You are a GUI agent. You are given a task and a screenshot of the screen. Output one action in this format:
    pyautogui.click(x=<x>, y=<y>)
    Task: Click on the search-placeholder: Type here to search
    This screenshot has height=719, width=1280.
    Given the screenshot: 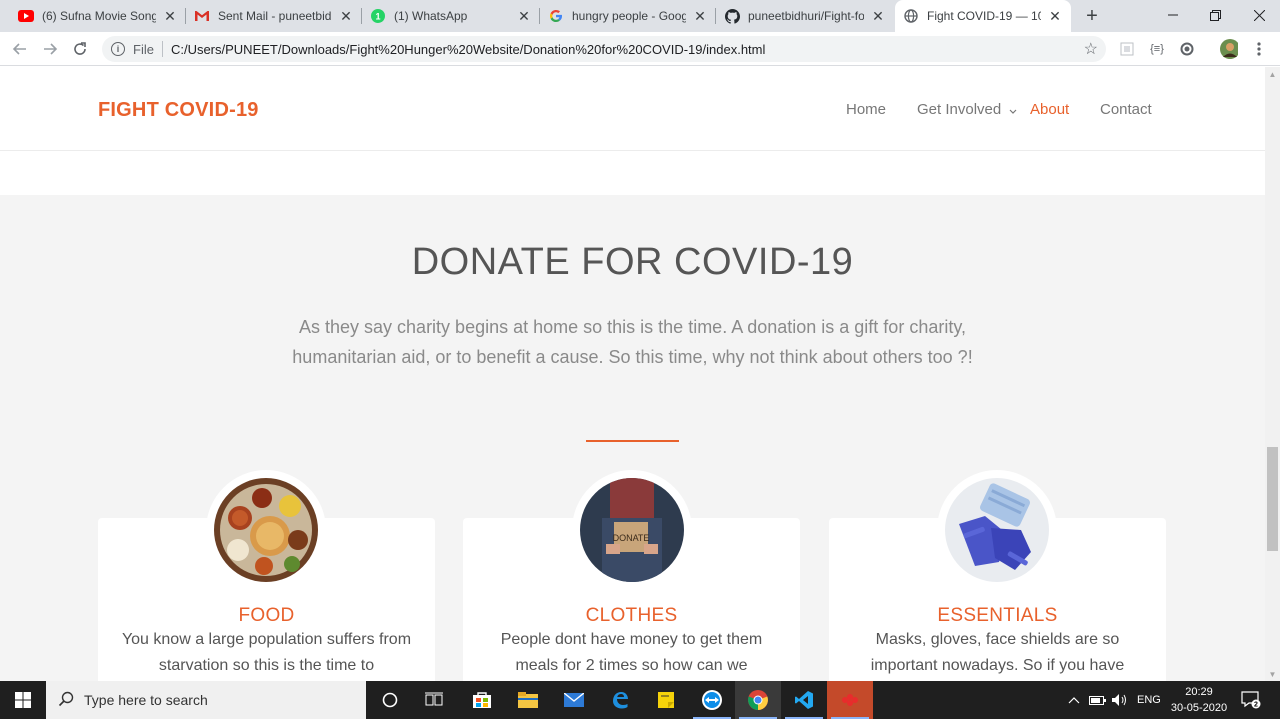 What is the action you would take?
    pyautogui.click(x=146, y=700)
    